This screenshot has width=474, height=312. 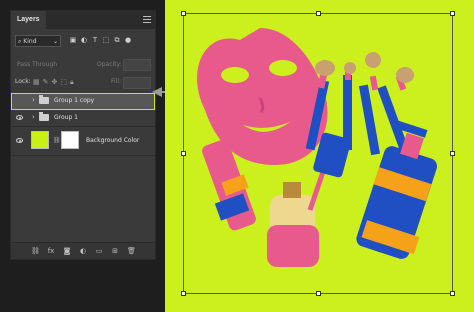 I want to click on lock-all-icon: 🔒︎, so click(x=72, y=82).